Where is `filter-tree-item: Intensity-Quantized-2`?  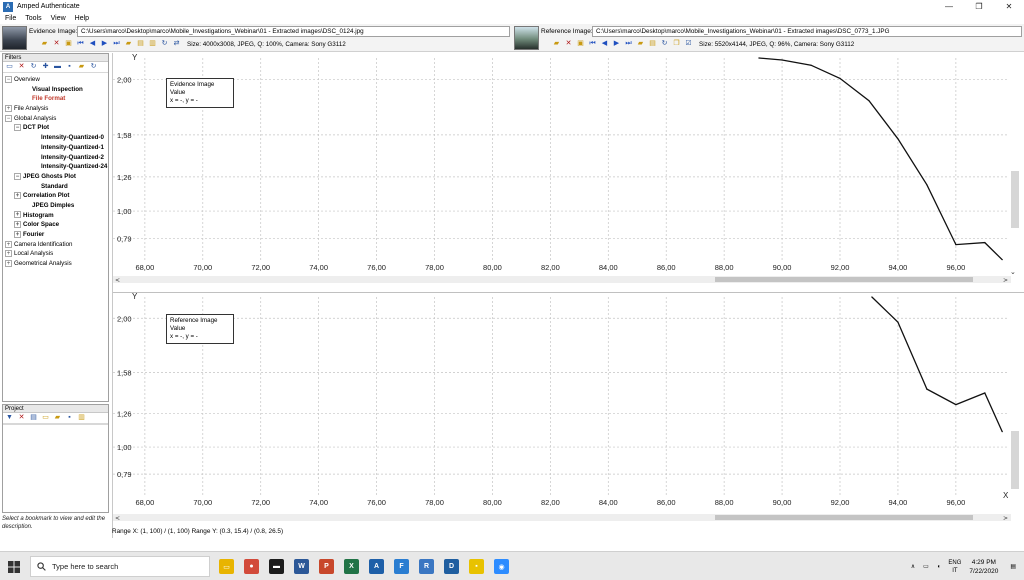 filter-tree-item: Intensity-Quantized-2 is located at coordinates (55, 158).